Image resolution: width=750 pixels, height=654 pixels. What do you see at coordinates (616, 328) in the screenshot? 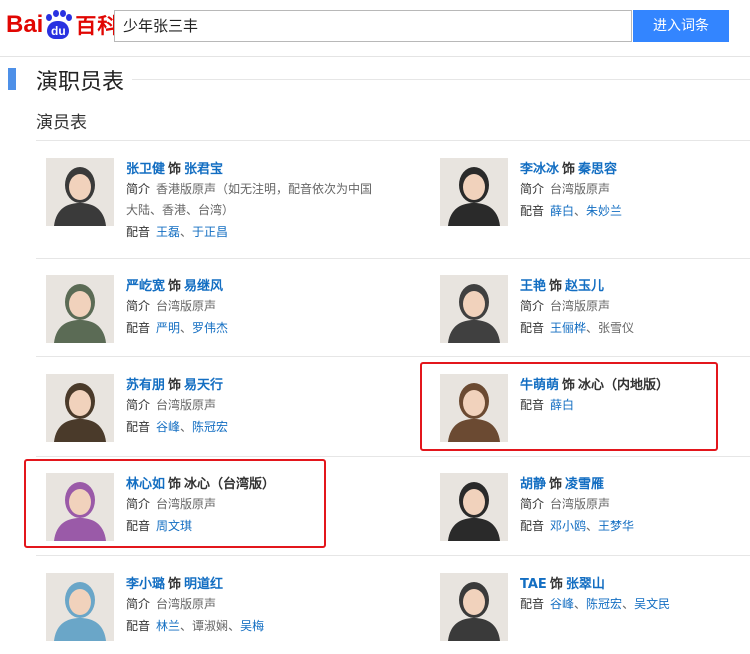
I see `dubber-text: 张雪仪` at bounding box center [616, 328].